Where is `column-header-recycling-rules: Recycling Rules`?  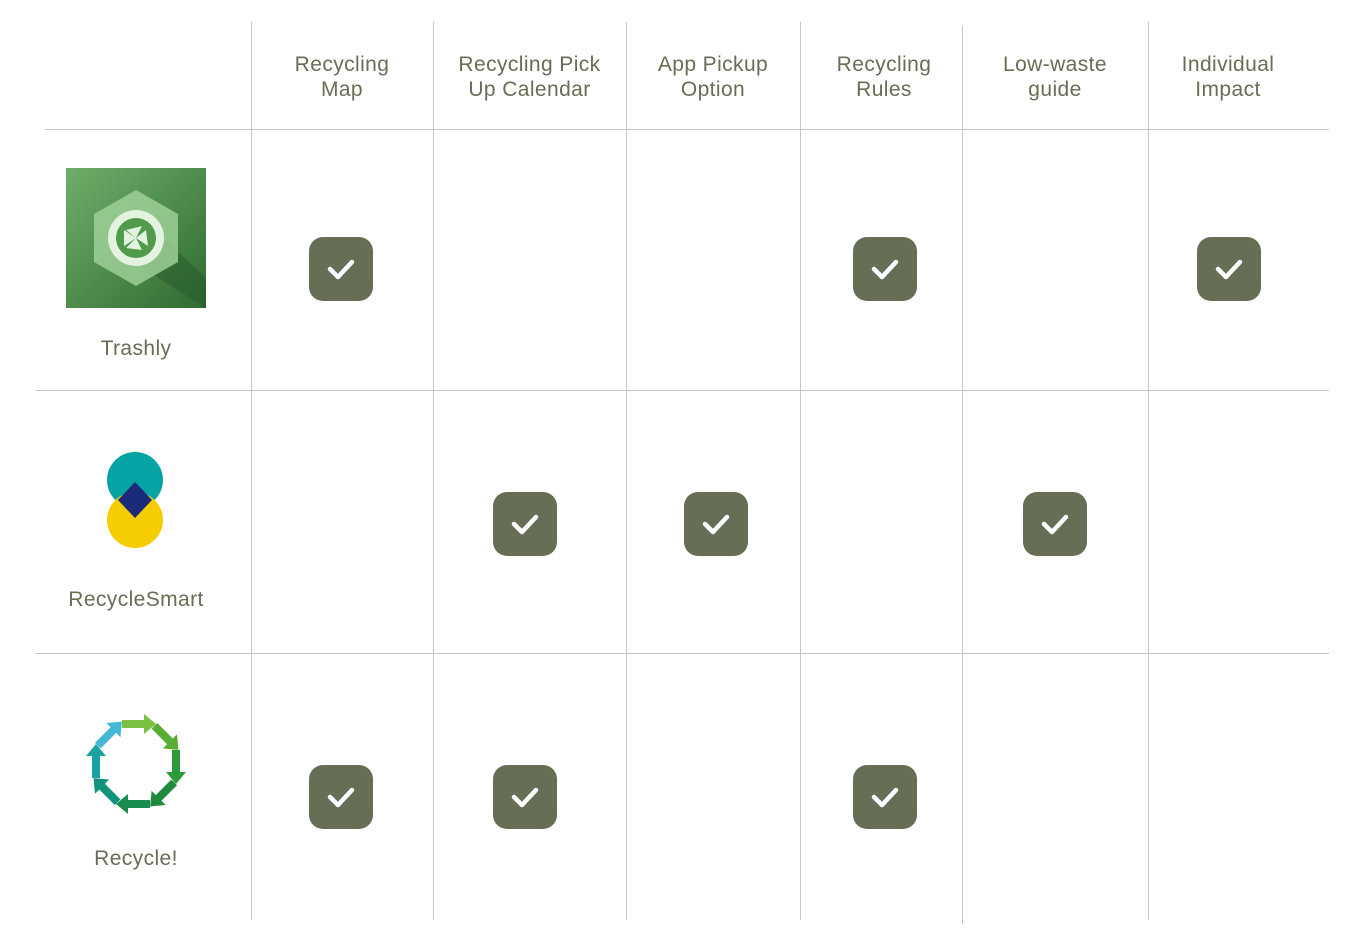 column-header-recycling-rules: Recycling Rules is located at coordinates (884, 82).